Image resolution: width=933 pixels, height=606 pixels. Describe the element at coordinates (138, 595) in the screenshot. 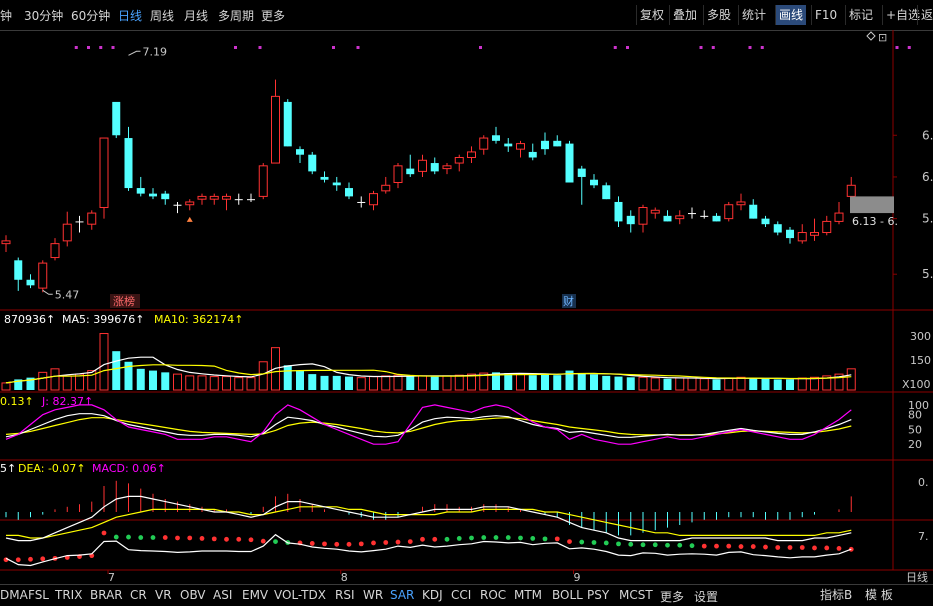

I see `indicator-tab: CR` at that location.